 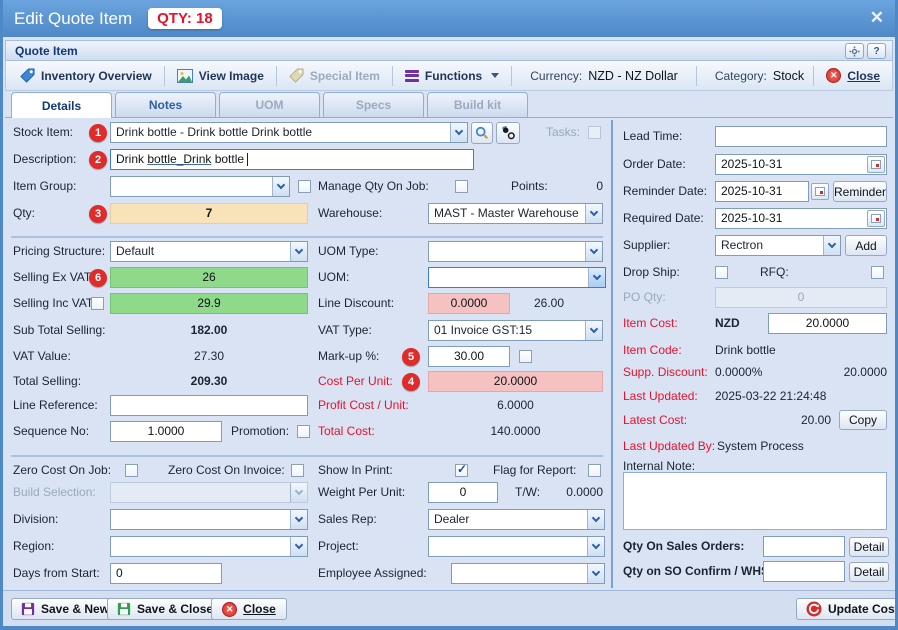 What do you see at coordinates (209, 405) in the screenshot?
I see `line-reference-input` at bounding box center [209, 405].